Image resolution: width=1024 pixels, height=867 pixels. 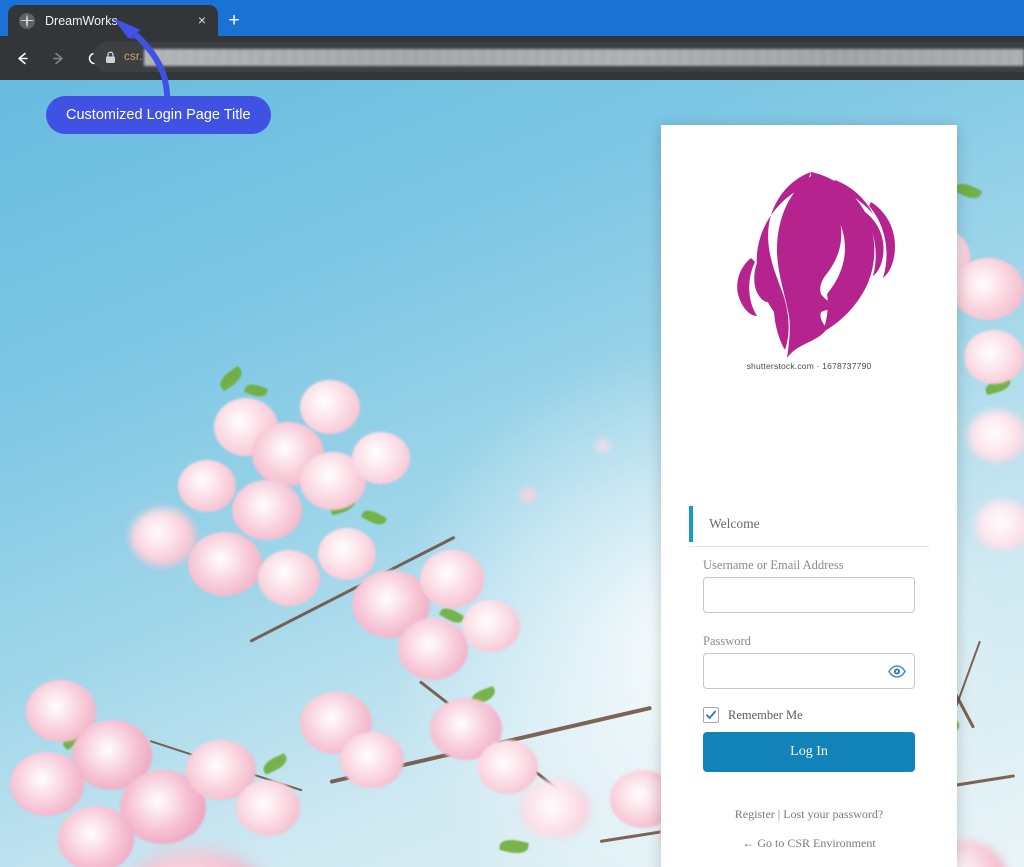 What do you see at coordinates (773, 565) in the screenshot?
I see `username-label: Username or Email Address` at bounding box center [773, 565].